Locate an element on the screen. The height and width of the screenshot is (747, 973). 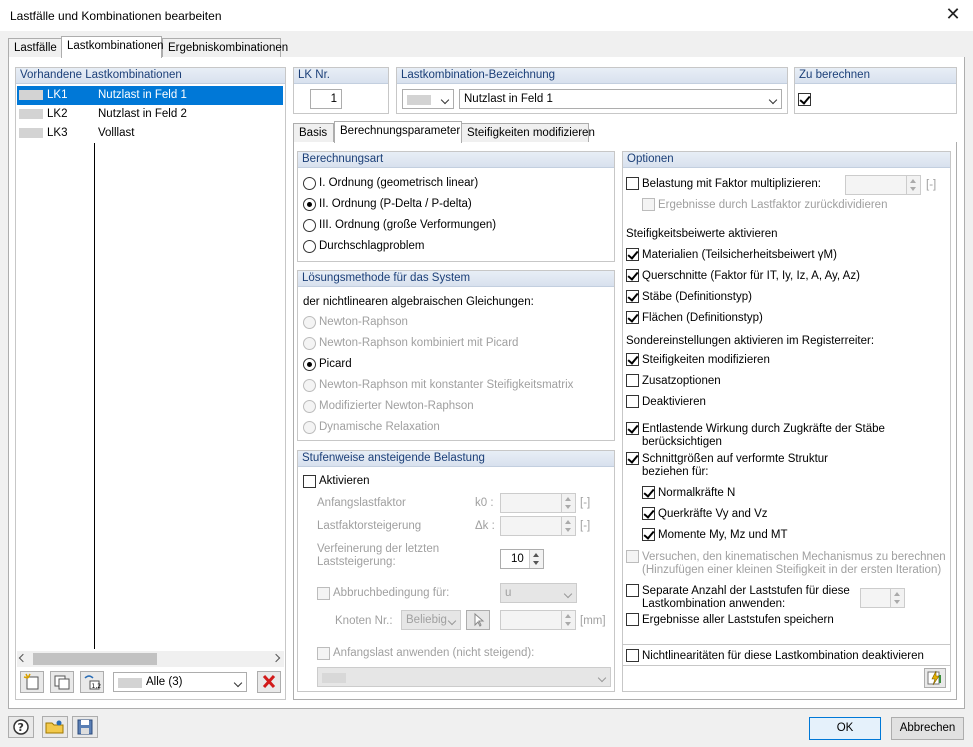
open-button is located at coordinates (55, 727).